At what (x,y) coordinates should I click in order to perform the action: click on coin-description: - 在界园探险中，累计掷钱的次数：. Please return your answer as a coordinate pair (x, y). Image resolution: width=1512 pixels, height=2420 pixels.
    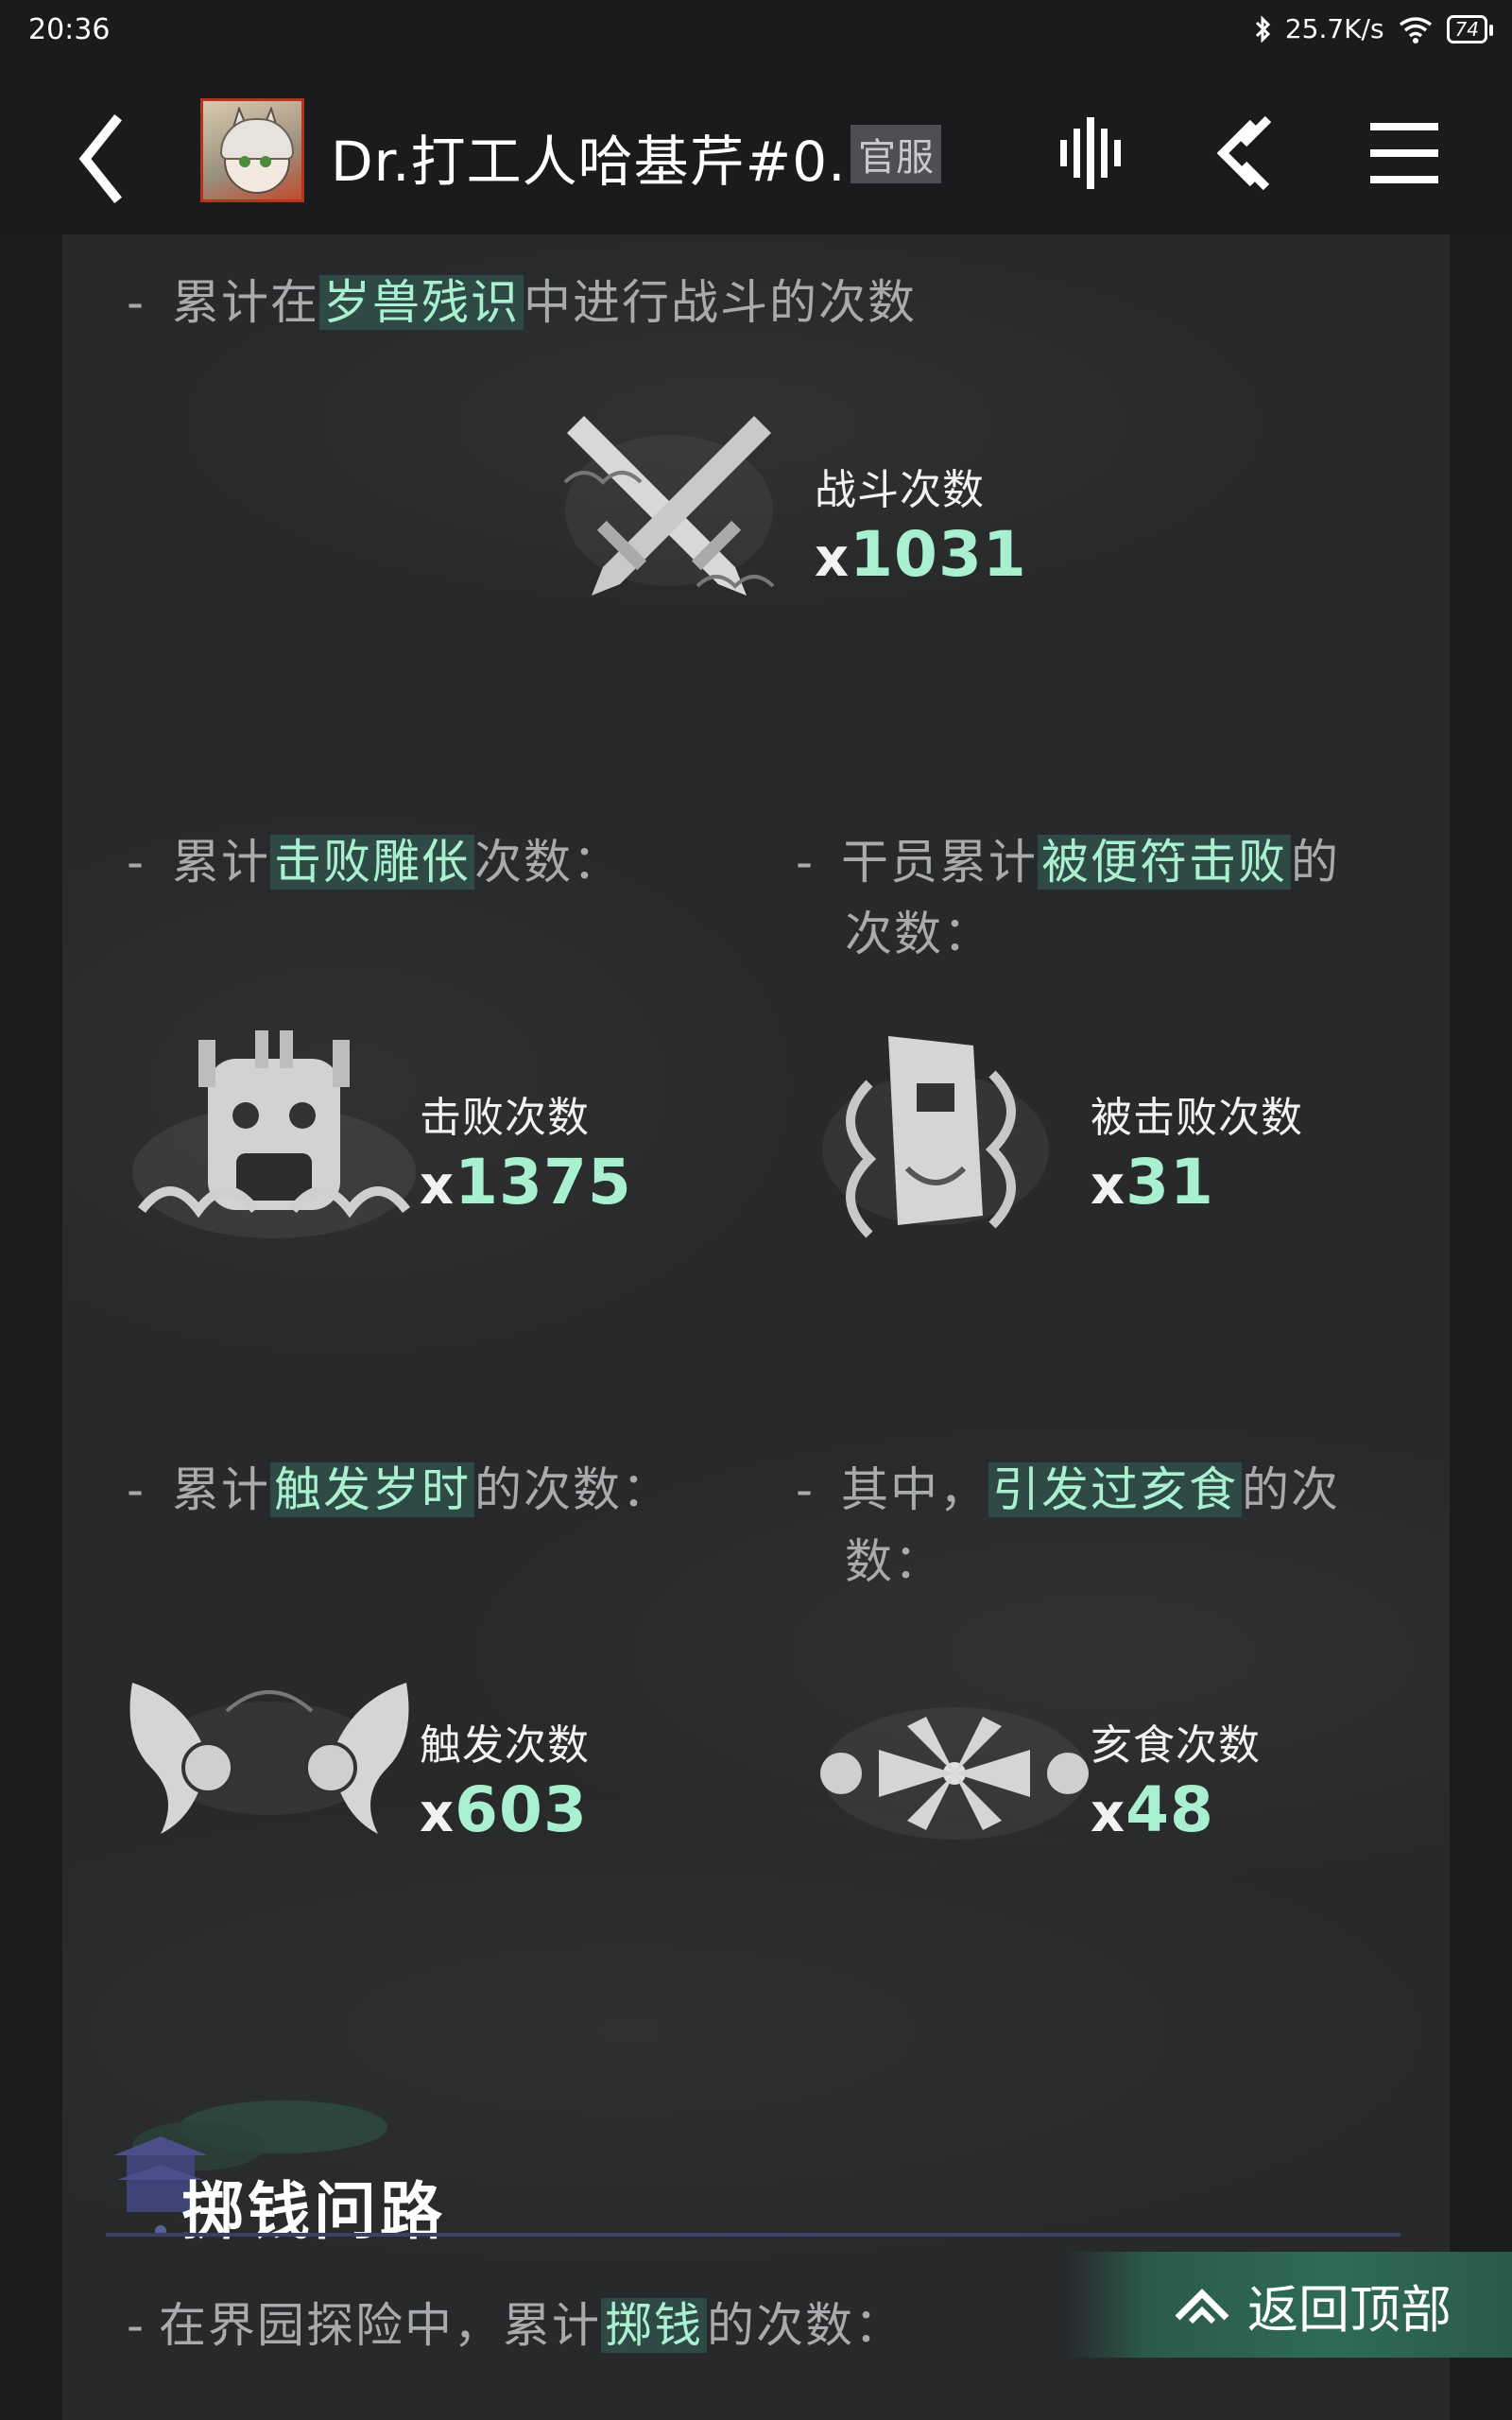
    Looking at the image, I should click on (515, 2325).